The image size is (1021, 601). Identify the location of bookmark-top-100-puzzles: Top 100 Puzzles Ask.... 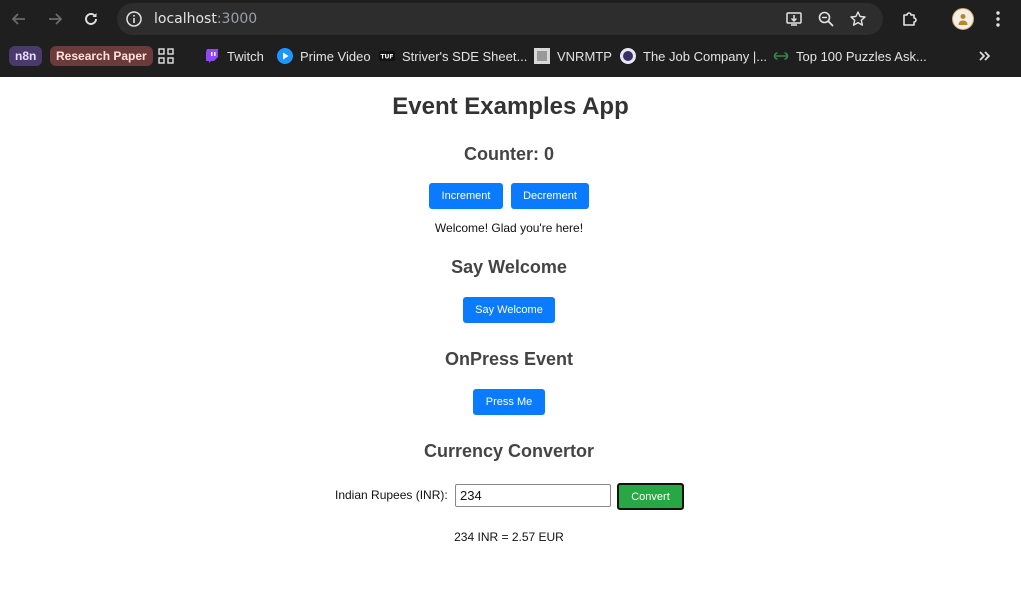
(850, 56).